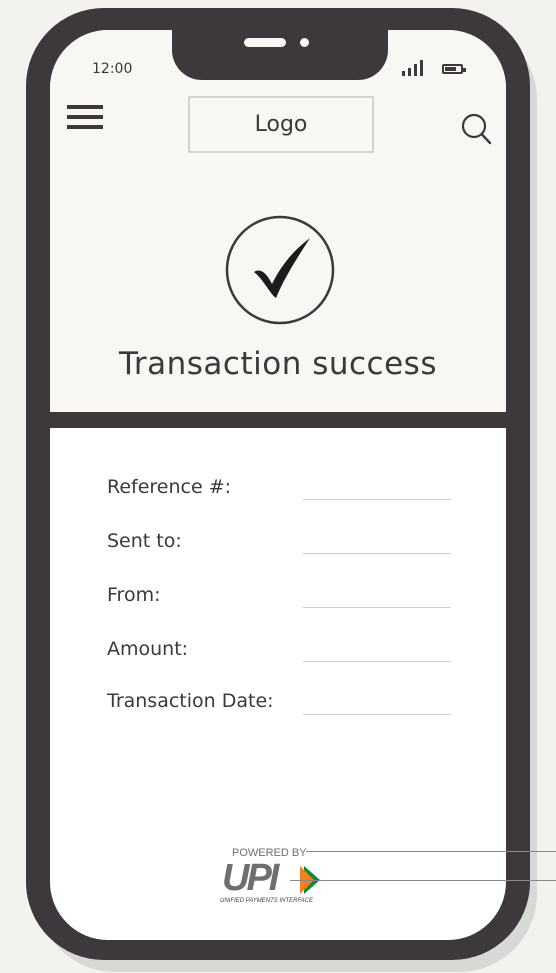 The height and width of the screenshot is (973, 556). I want to click on camera-dot, so click(304, 42).